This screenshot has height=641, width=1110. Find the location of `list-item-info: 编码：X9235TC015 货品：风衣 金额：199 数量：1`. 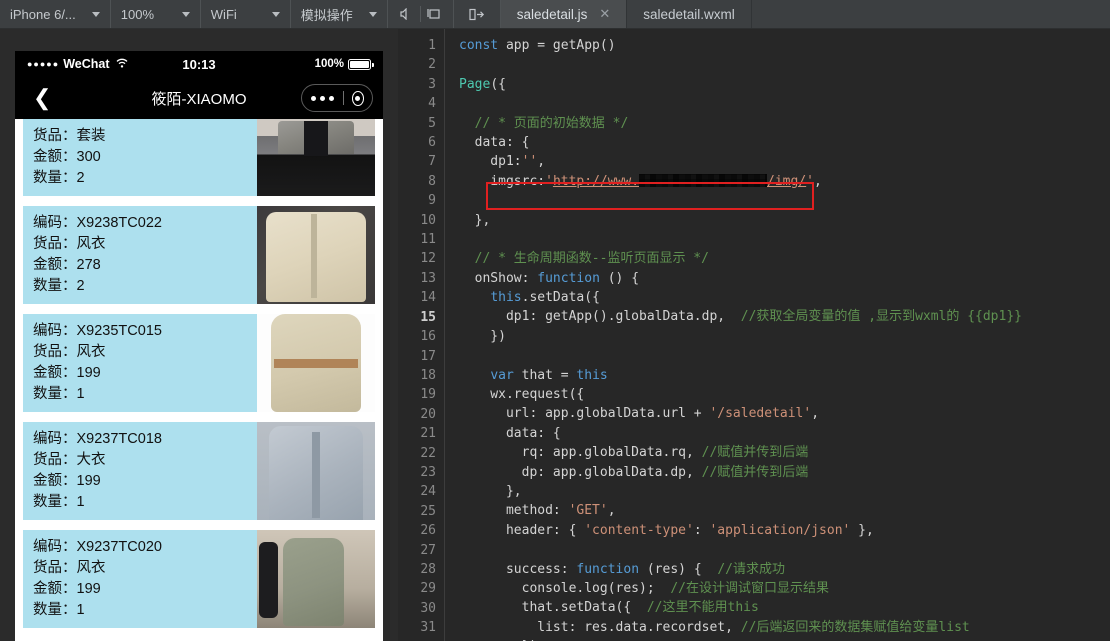

list-item-info: 编码：X9235TC015 货品：风衣 金额：199 数量：1 is located at coordinates (140, 363).